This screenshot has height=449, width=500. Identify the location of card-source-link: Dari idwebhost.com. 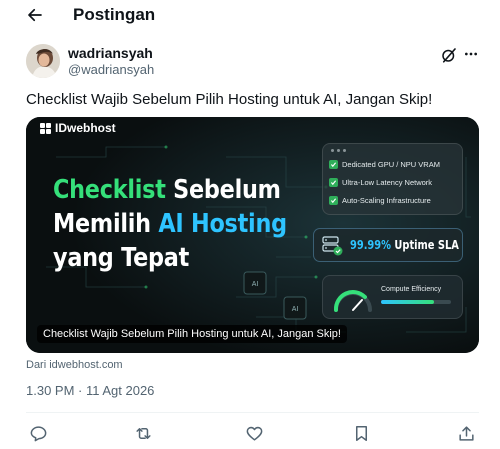
(74, 365).